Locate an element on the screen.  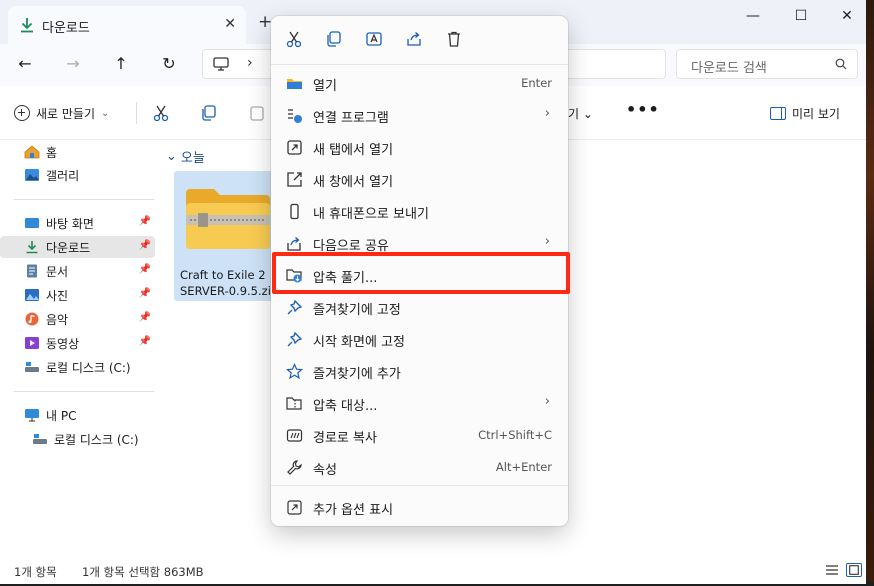
sidebar-item-label: 바탕 화면 is located at coordinates (70, 223).